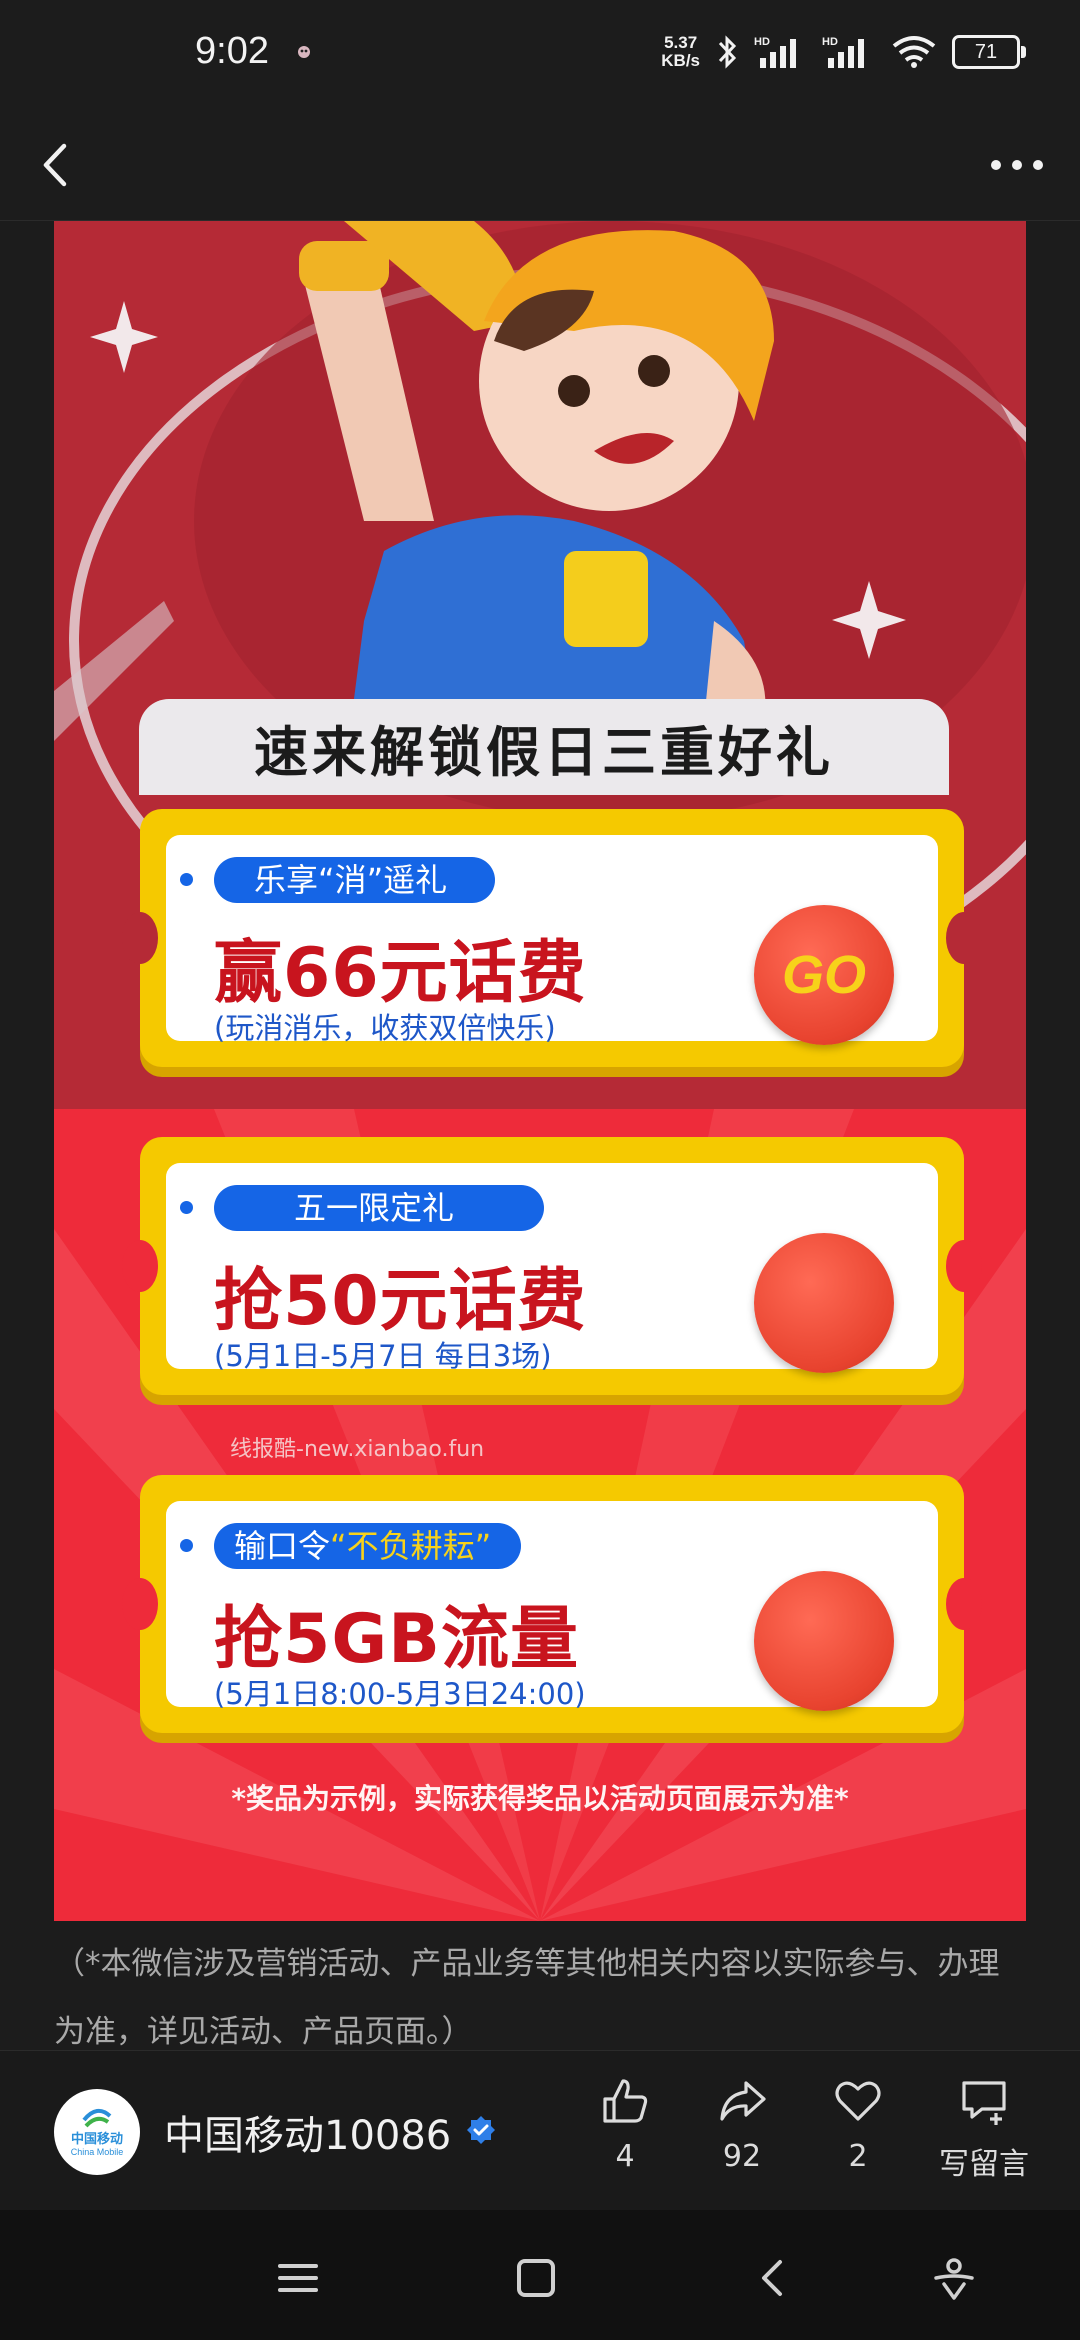  What do you see at coordinates (775, 52) in the screenshot?
I see `signal-icon: HD` at bounding box center [775, 52].